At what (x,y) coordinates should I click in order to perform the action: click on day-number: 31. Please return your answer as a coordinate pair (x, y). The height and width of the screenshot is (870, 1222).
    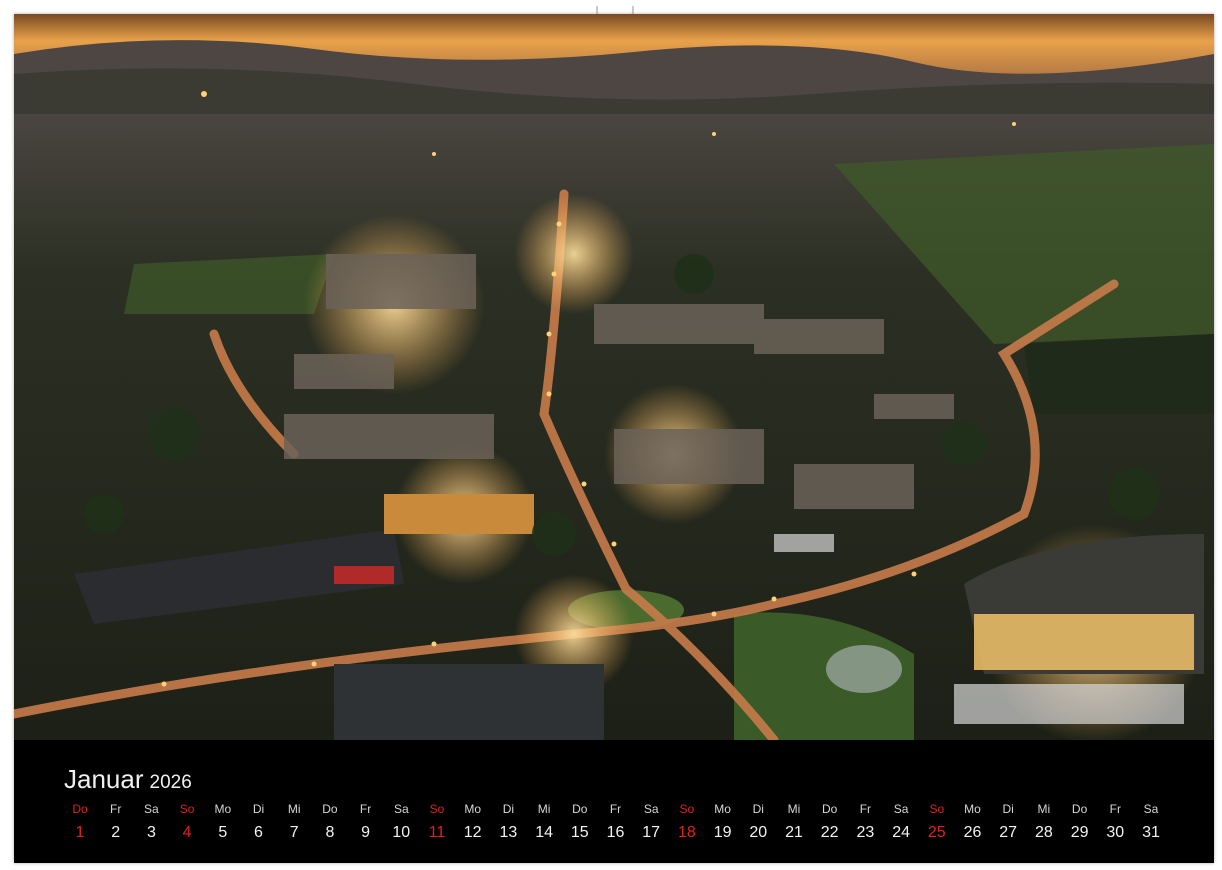
    Looking at the image, I should click on (1151, 832).